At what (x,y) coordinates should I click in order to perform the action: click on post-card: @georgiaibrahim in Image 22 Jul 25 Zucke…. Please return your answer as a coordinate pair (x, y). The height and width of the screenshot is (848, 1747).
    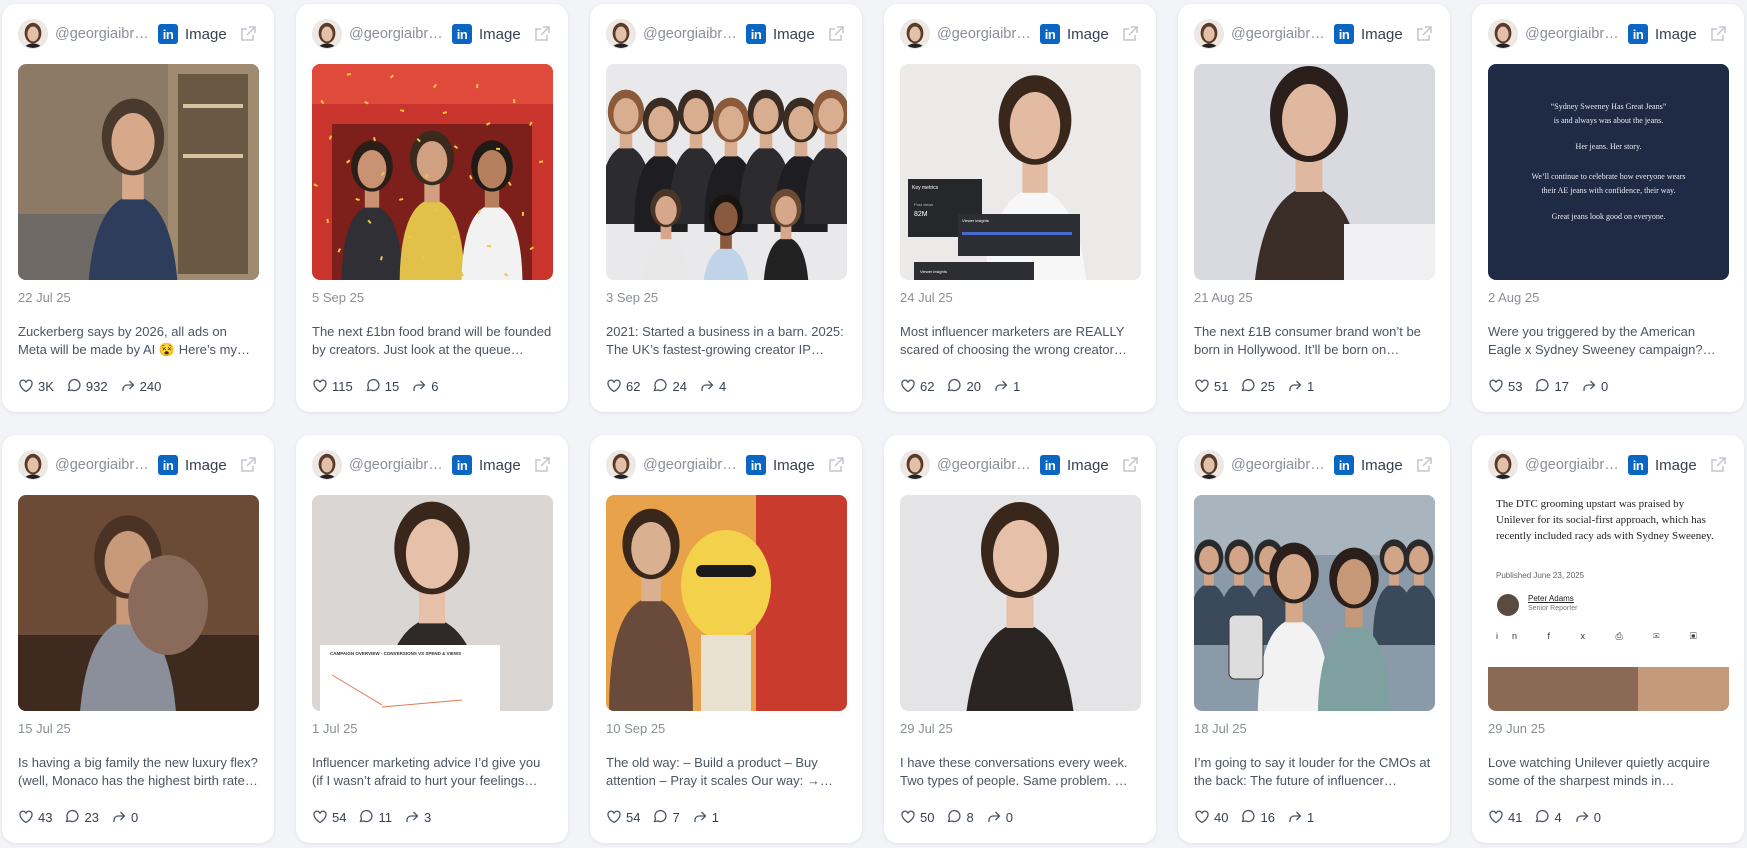
    Looking at the image, I should click on (138, 208).